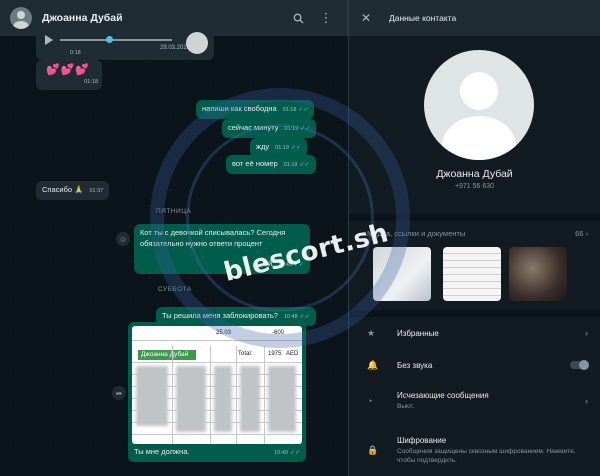  Describe the element at coordinates (68, 70) in the screenshot. I see `hearts-emoji: 💕💕💕` at that location.